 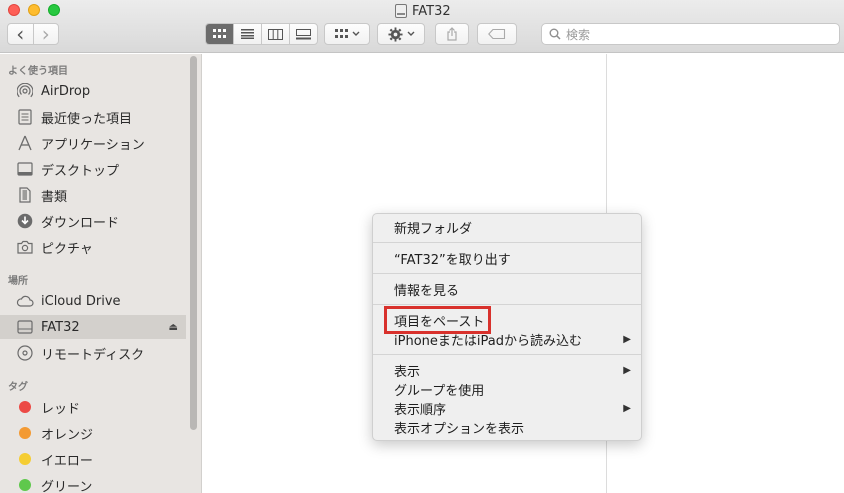 I want to click on share-button, so click(x=452, y=34).